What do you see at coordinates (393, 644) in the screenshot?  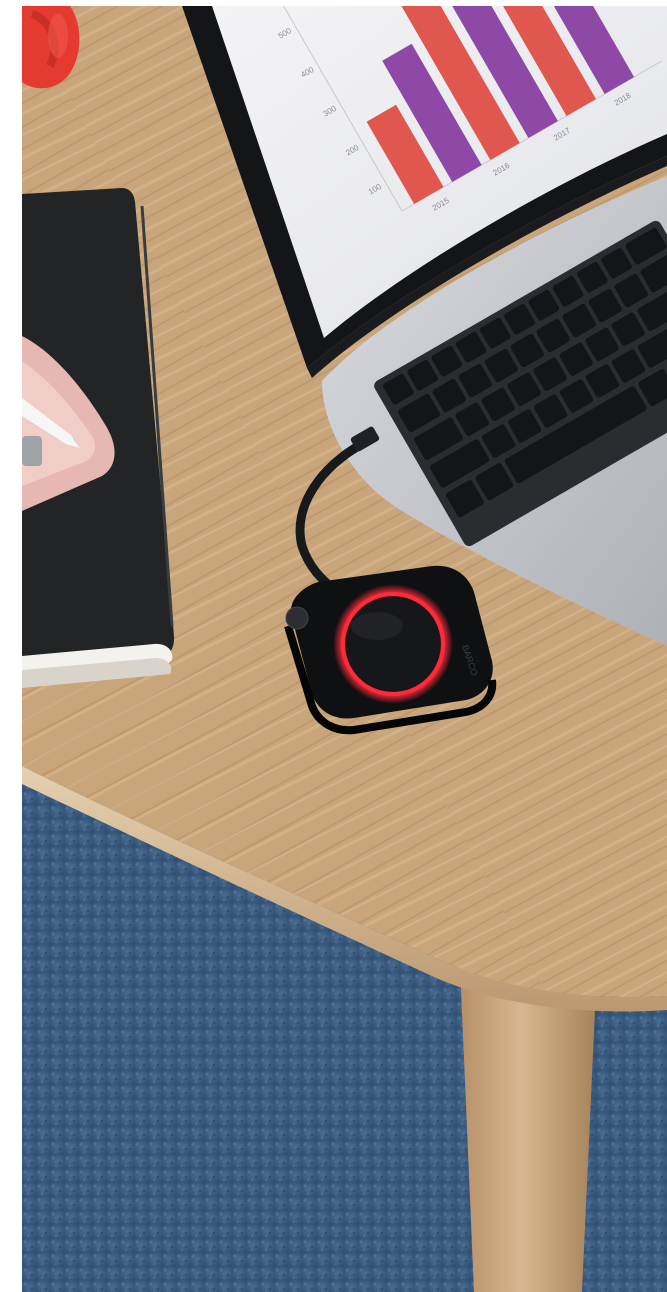 I see `button-face` at bounding box center [393, 644].